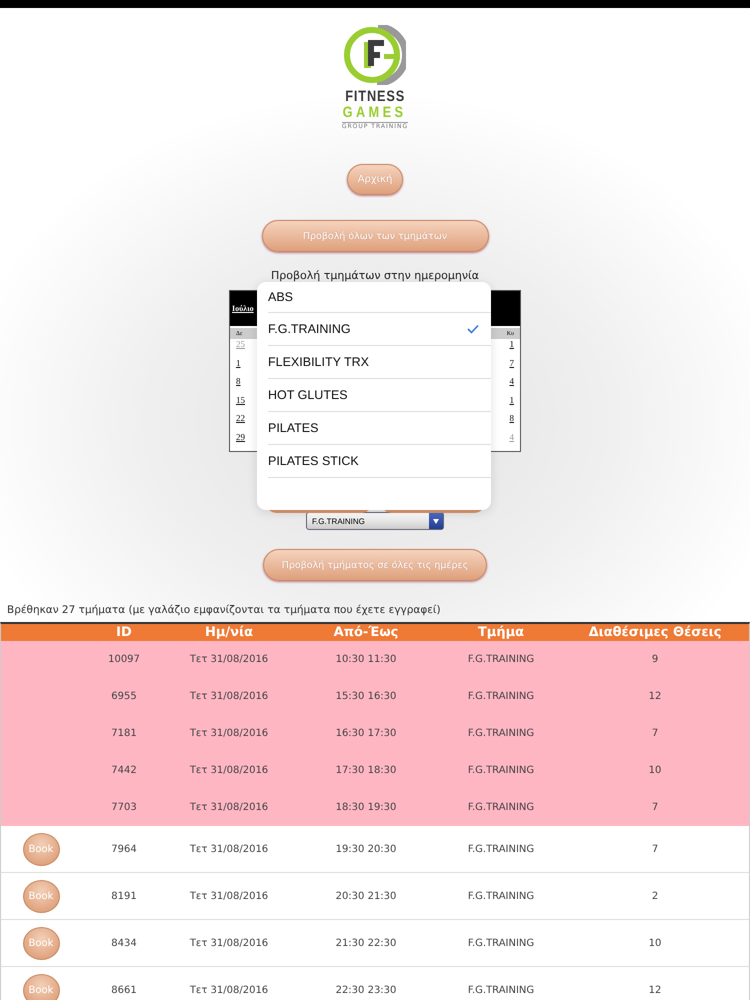 This screenshot has width=750, height=1000. What do you see at coordinates (655, 659) in the screenshot?
I see `table-cell-text: 9` at bounding box center [655, 659].